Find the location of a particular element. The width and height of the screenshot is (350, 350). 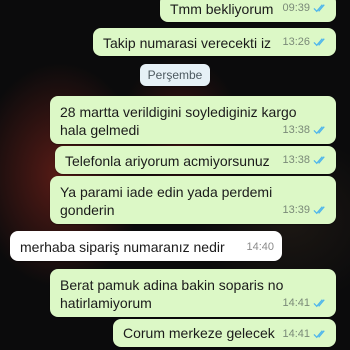

message-text: merhaba sipariş numaranız nedir is located at coordinates (122, 247).